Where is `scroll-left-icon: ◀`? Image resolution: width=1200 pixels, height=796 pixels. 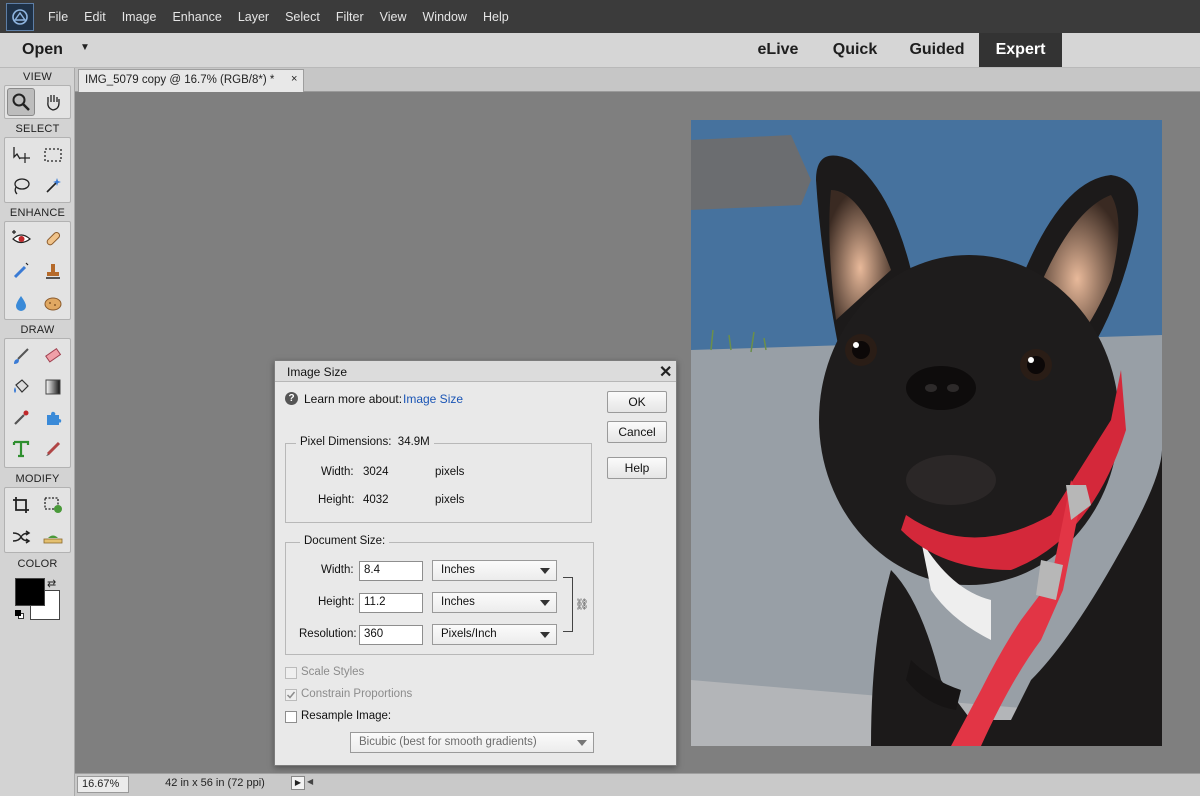 scroll-left-icon: ◀ is located at coordinates (310, 781).